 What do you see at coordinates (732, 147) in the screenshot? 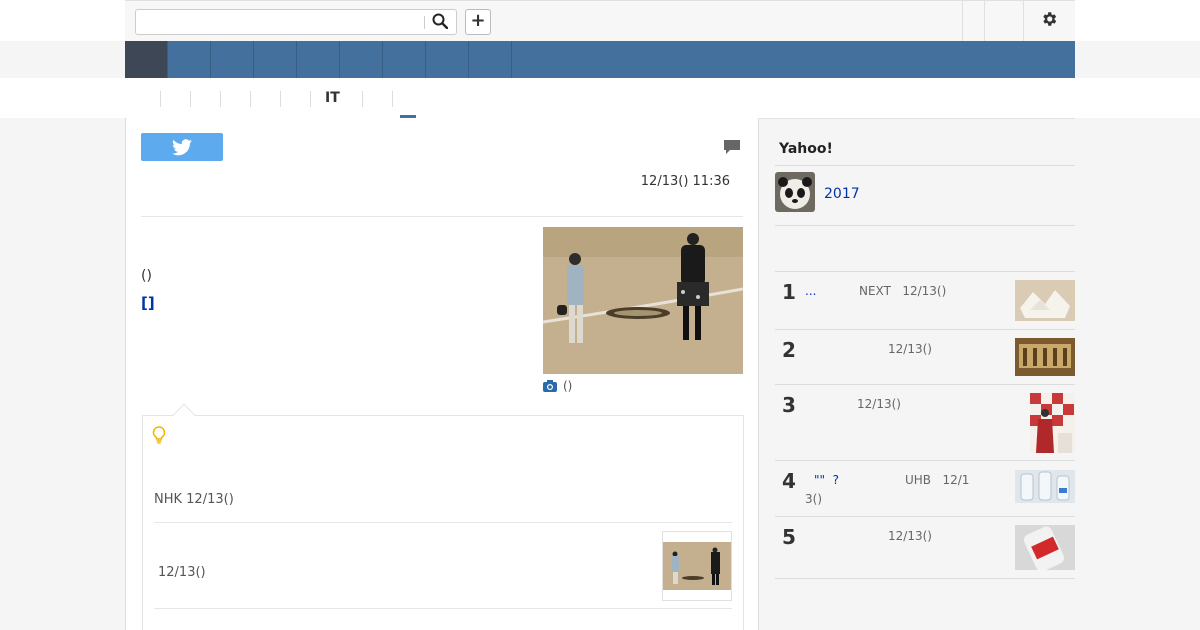
I see `comment-icon` at bounding box center [732, 147].